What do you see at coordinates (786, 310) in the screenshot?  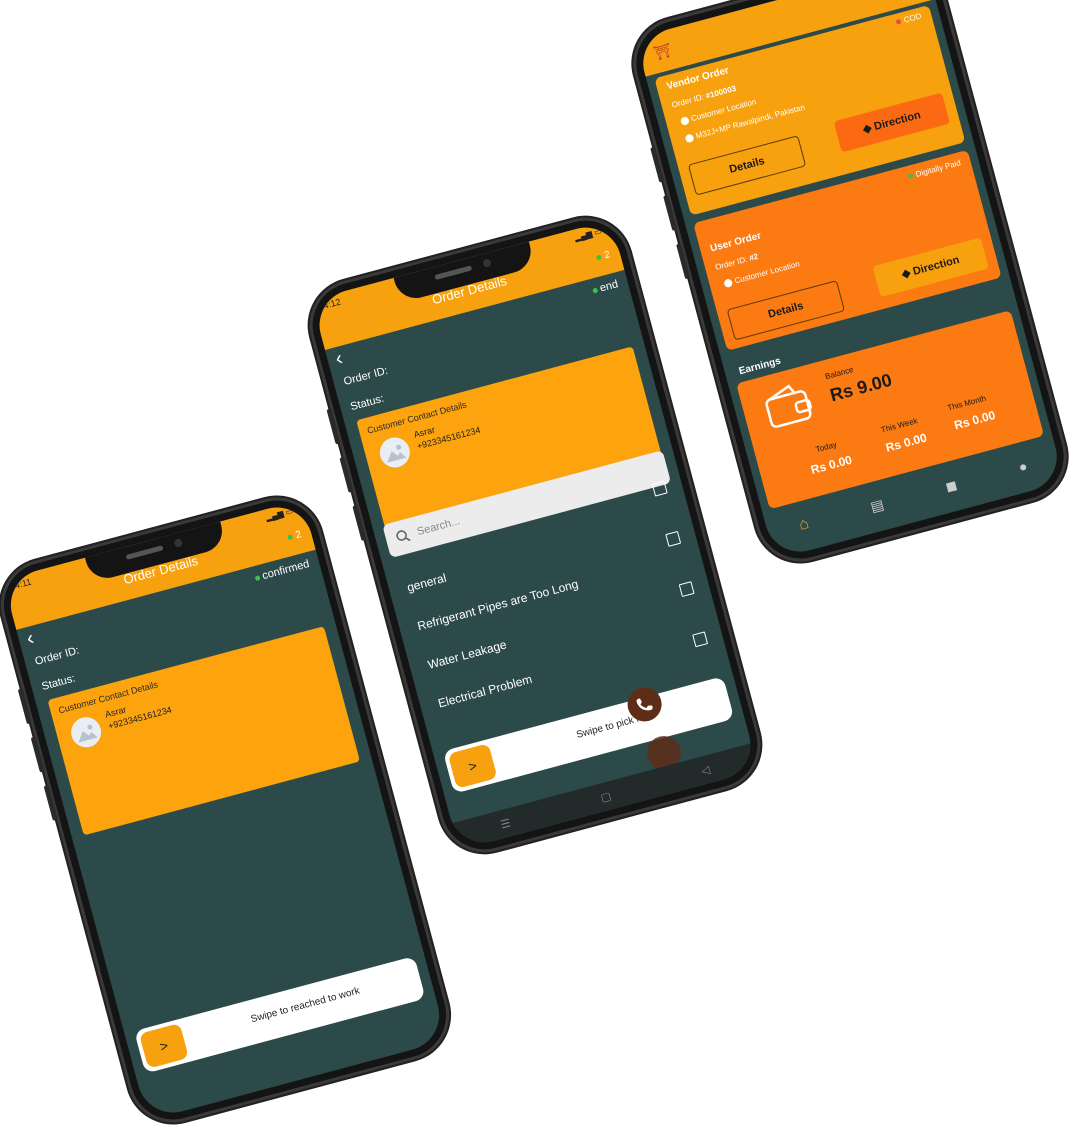 I see `user-details-button: Details` at bounding box center [786, 310].